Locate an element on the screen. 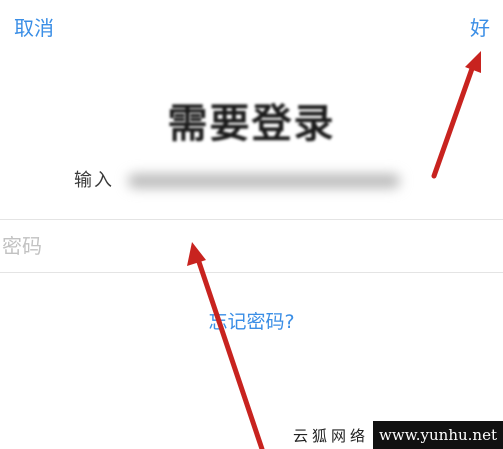  password-input is located at coordinates (240, 246).